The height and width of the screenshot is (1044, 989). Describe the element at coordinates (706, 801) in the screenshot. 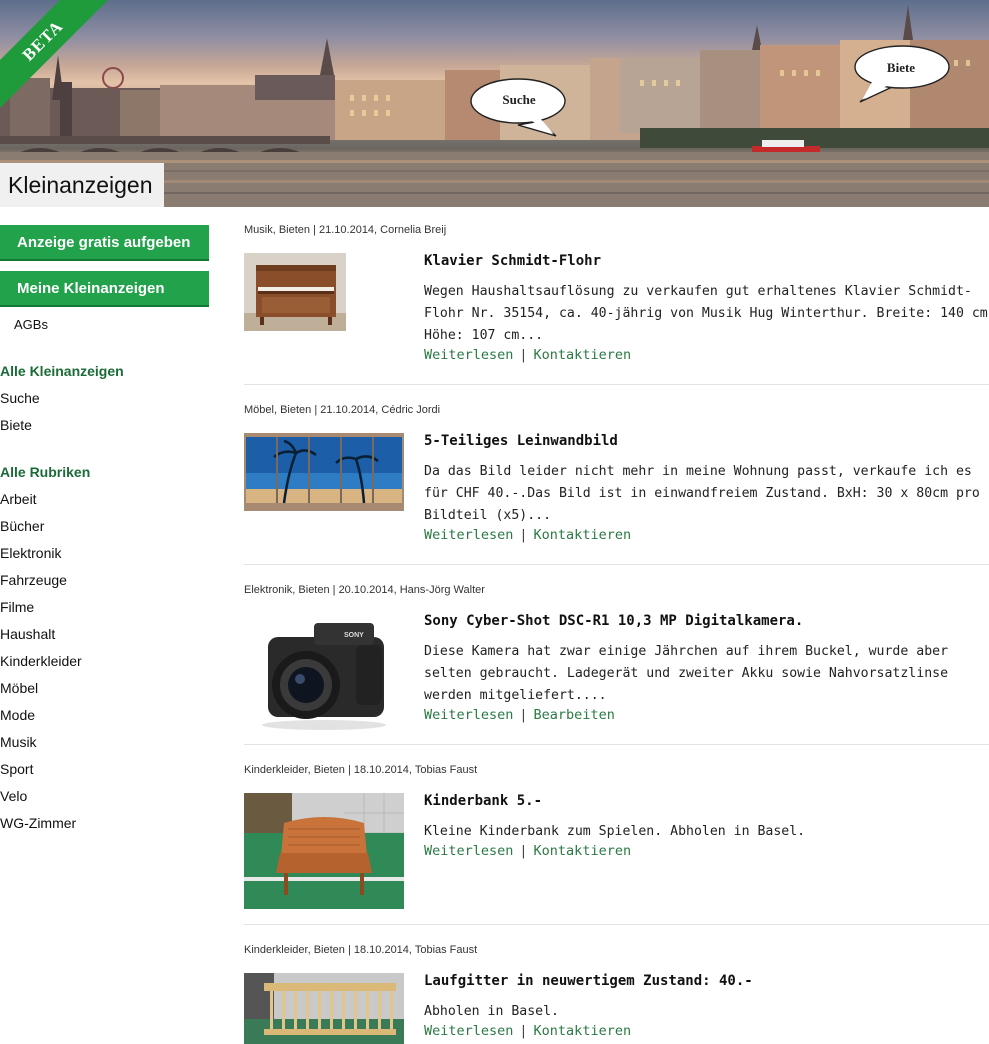

I see `listing-title: Kinderbank 5.-` at that location.